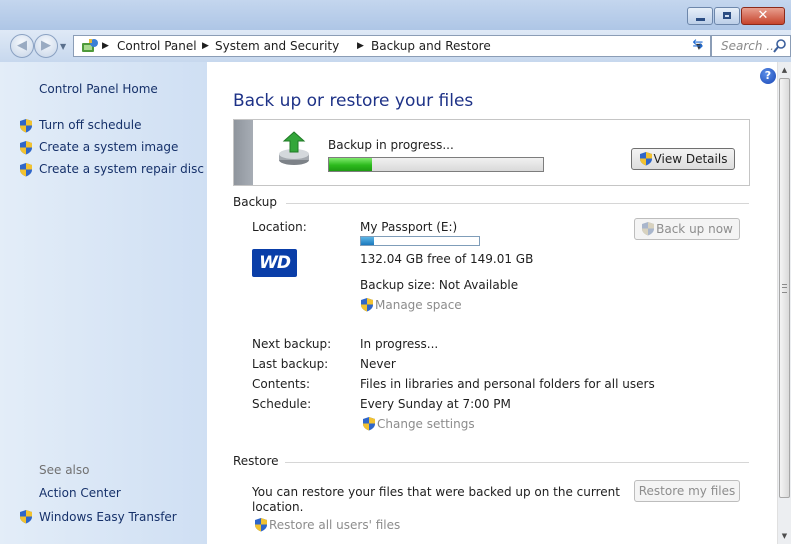  I want to click on scrollbar-thumb, so click(784, 288).